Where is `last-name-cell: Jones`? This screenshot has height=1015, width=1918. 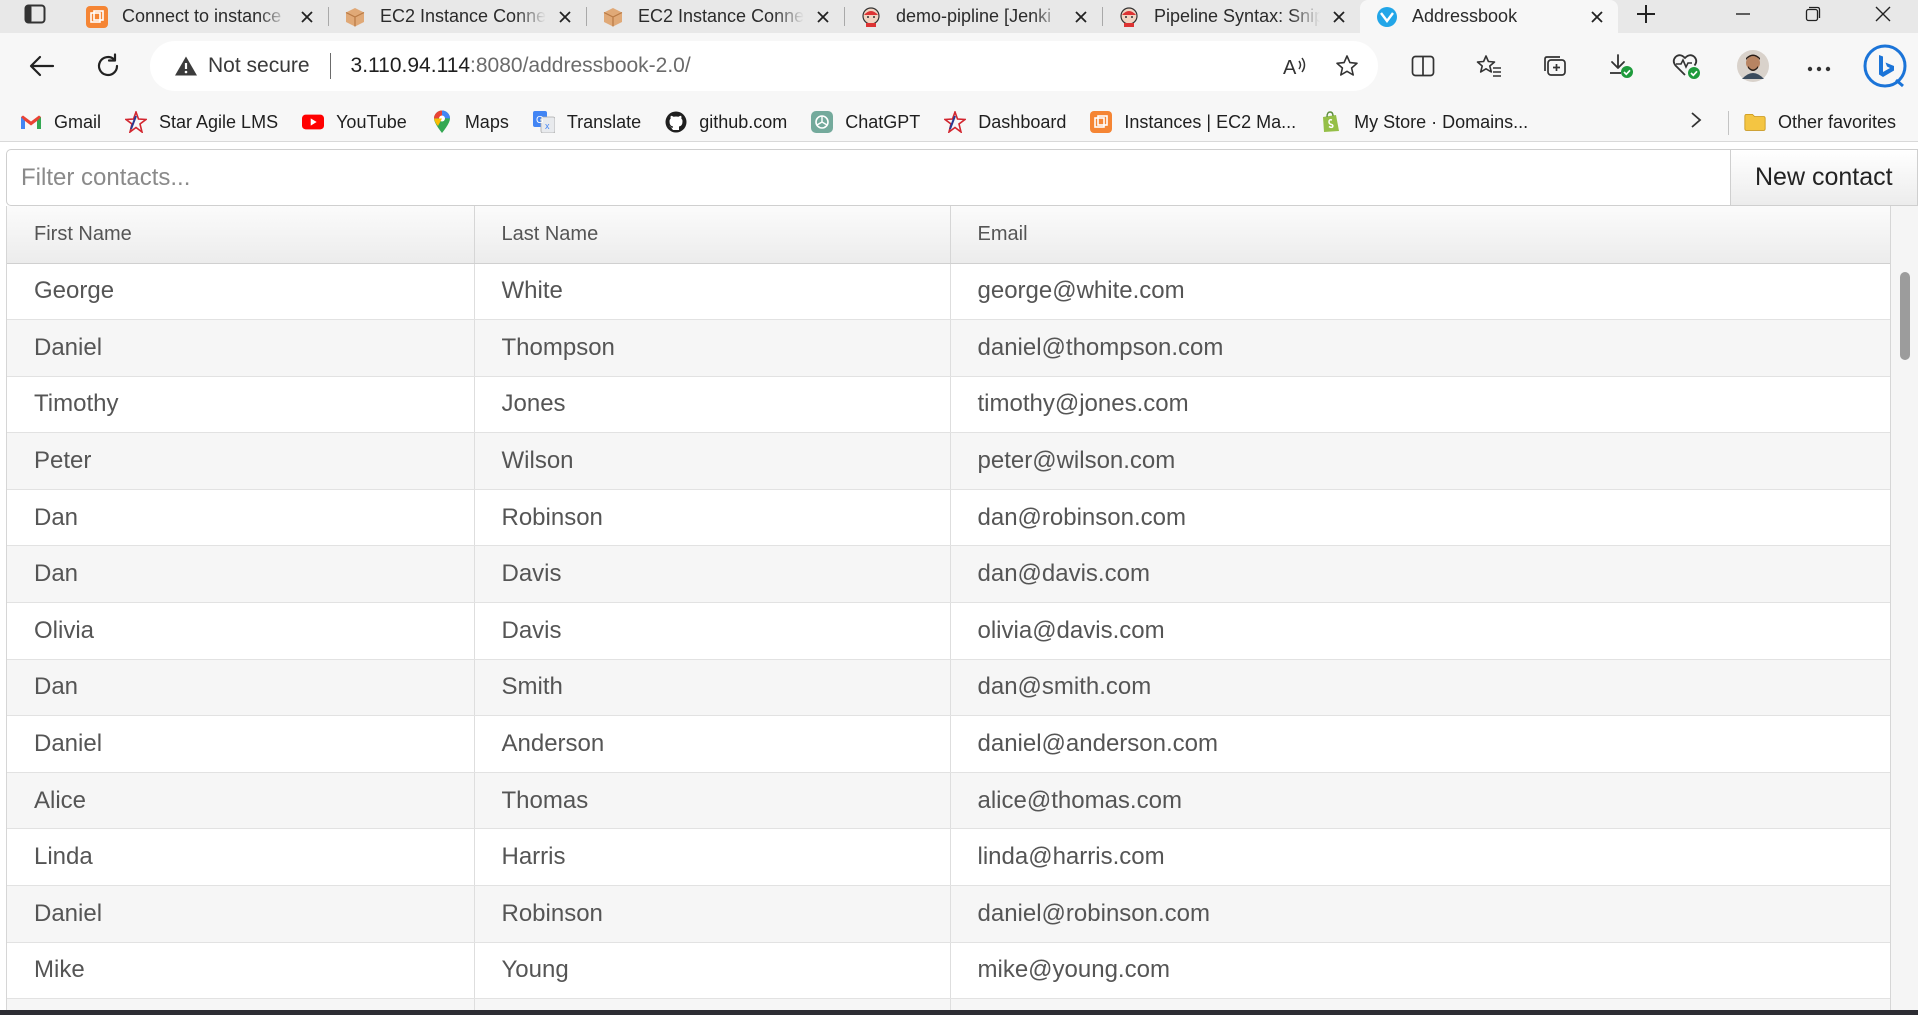
last-name-cell: Jones is located at coordinates (712, 405).